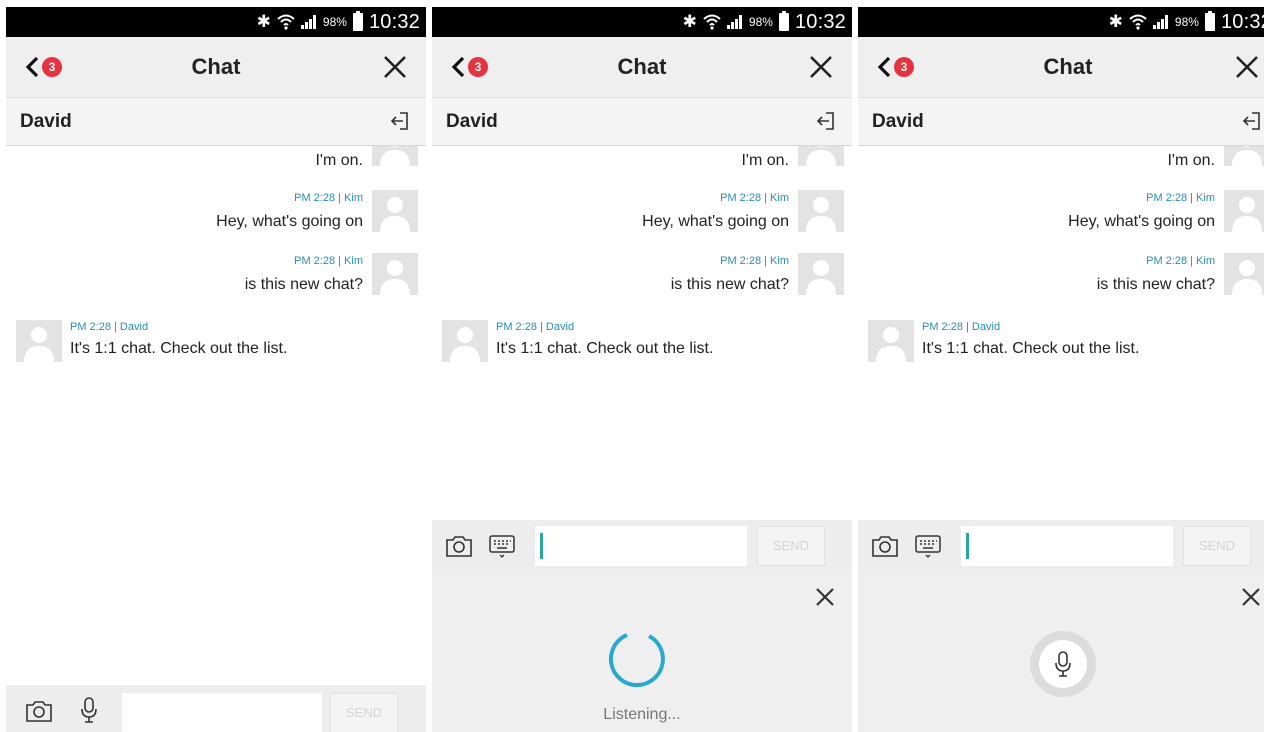  Describe the element at coordinates (605, 348) in the screenshot. I see `message-text: It's 1:1 chat. Check out the list.` at that location.